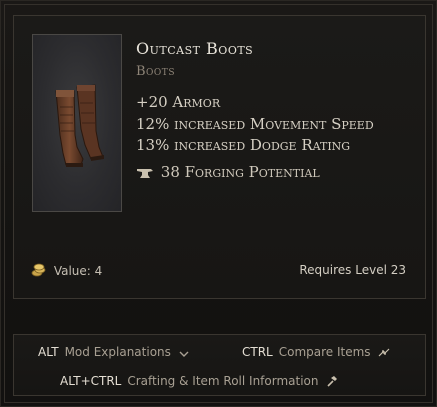  Describe the element at coordinates (184, 354) in the screenshot. I see `chevron-down-icon` at that location.